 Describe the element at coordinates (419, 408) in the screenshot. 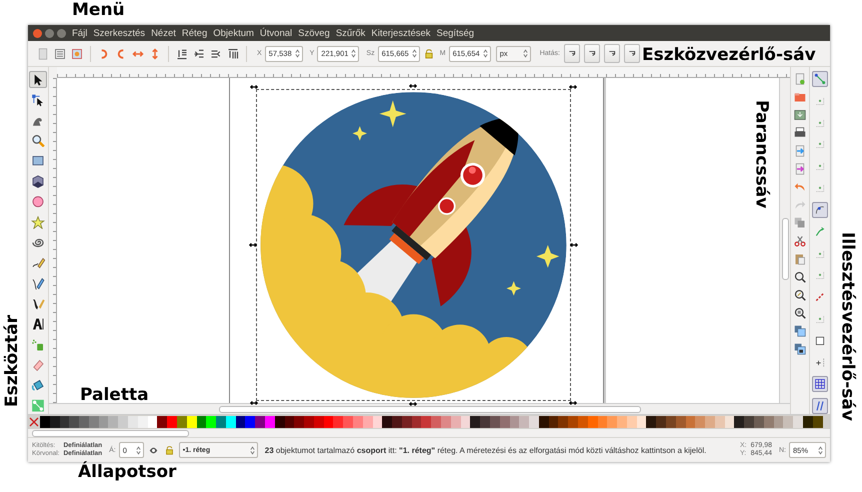

I see `horizontal-scrollbar` at that location.